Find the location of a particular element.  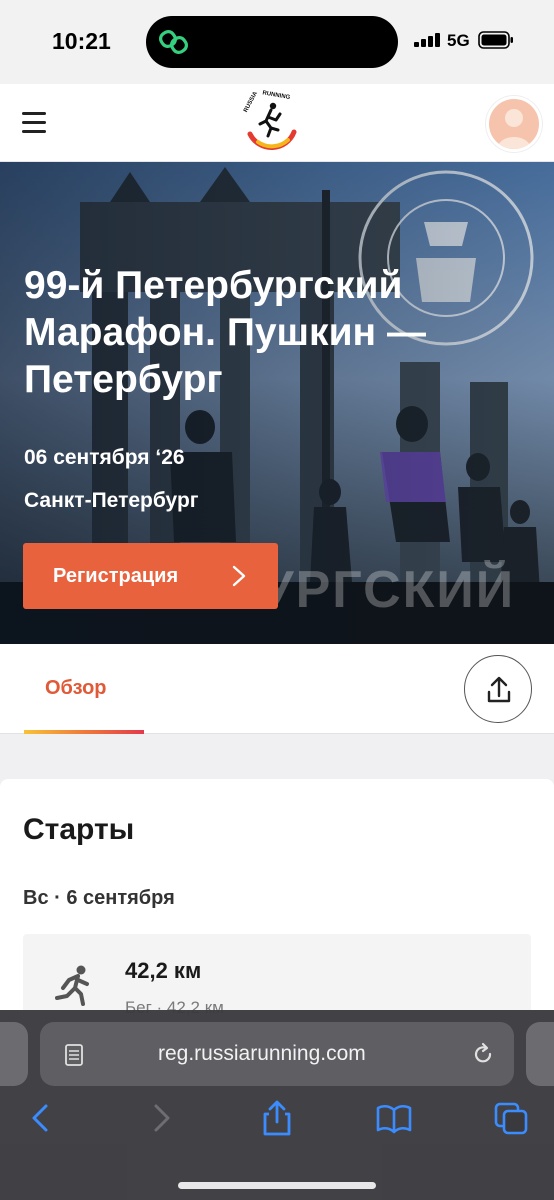

site-header: RUSSIA RUNNING is located at coordinates (277, 123).